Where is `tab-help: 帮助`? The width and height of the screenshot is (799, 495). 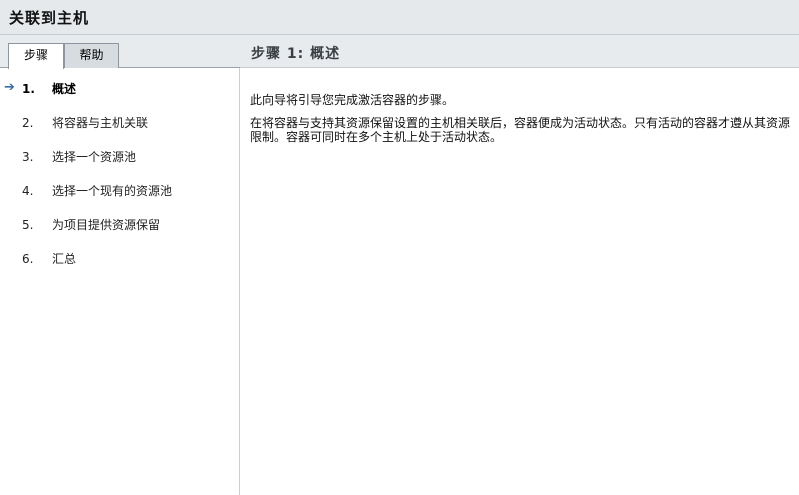 tab-help: 帮助 is located at coordinates (91, 55).